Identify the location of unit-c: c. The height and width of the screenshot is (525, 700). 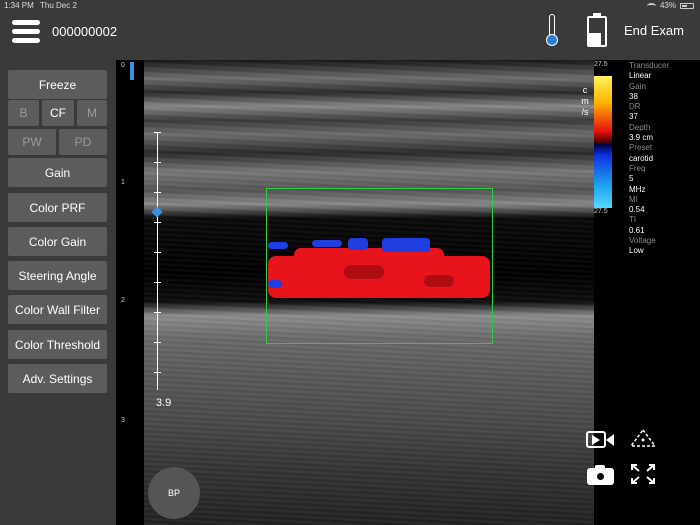
(585, 90).